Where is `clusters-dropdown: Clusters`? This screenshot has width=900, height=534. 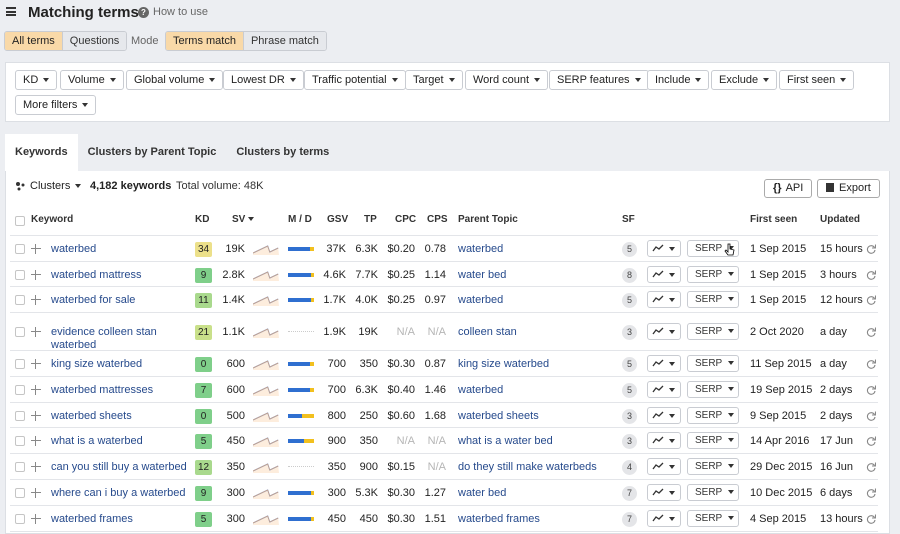
clusters-dropdown: Clusters is located at coordinates (48, 186).